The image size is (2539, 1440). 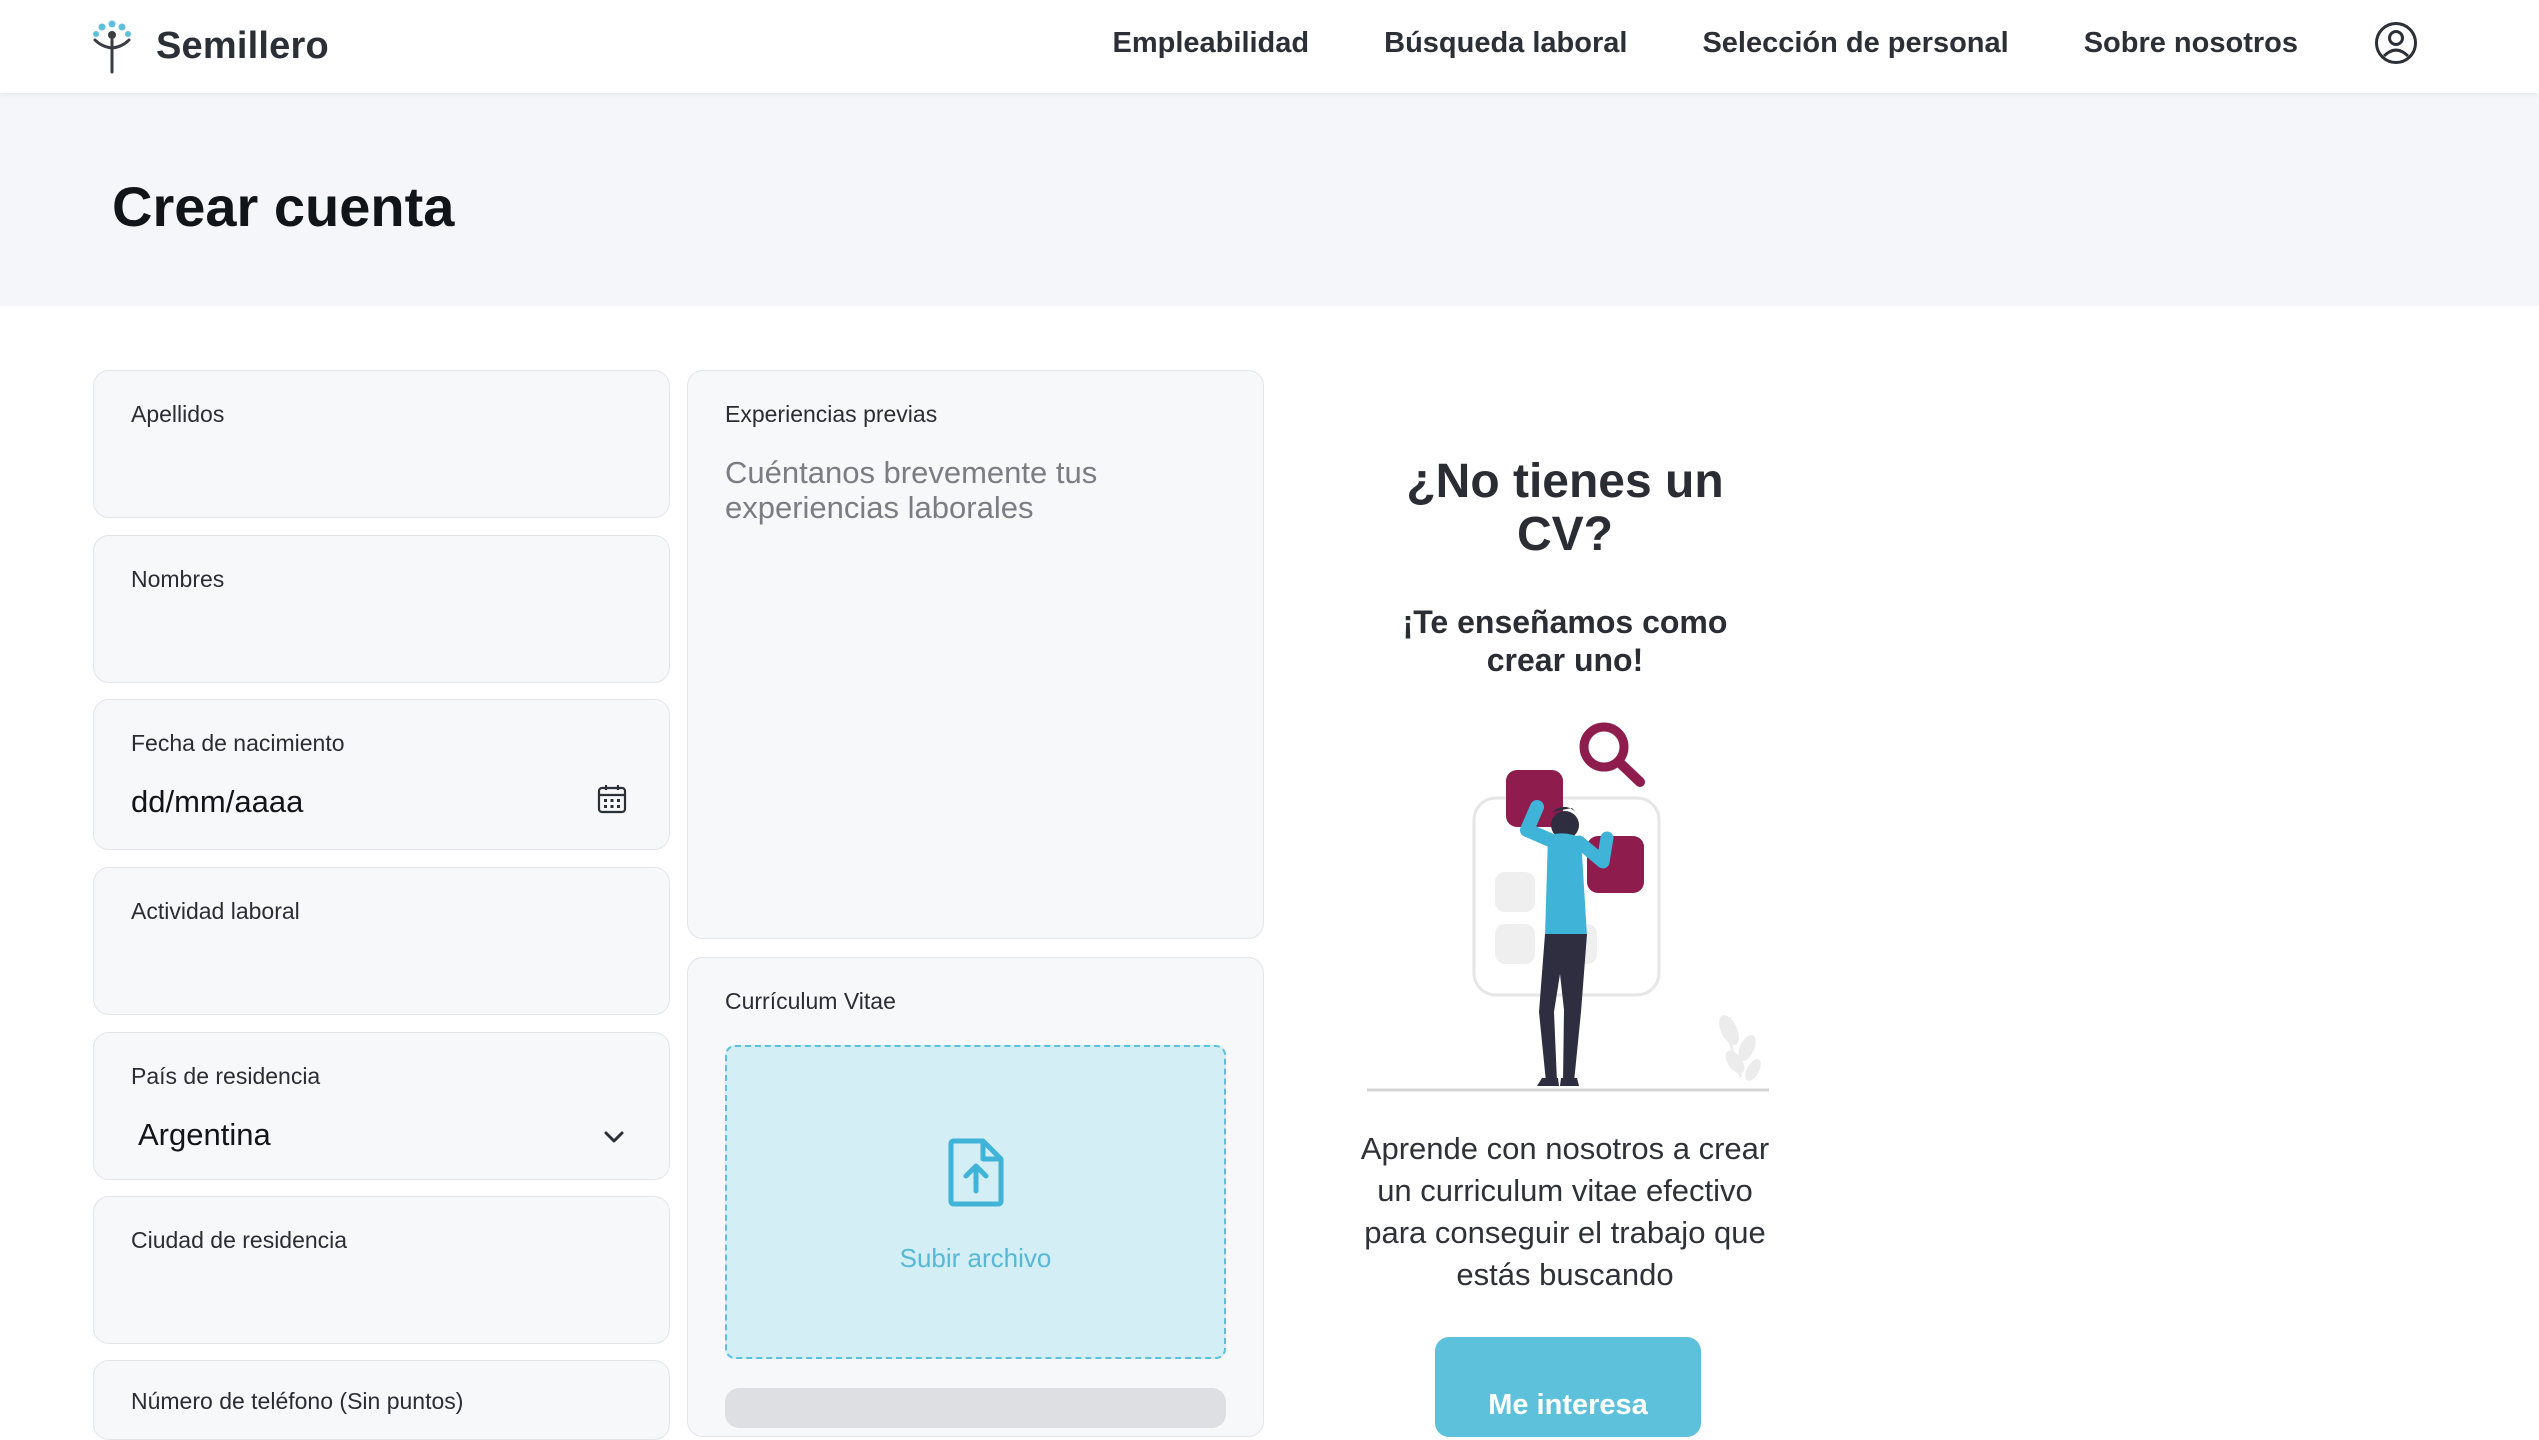 I want to click on fecha-nacimiento-label: Fecha de nacimiento, so click(x=238, y=743).